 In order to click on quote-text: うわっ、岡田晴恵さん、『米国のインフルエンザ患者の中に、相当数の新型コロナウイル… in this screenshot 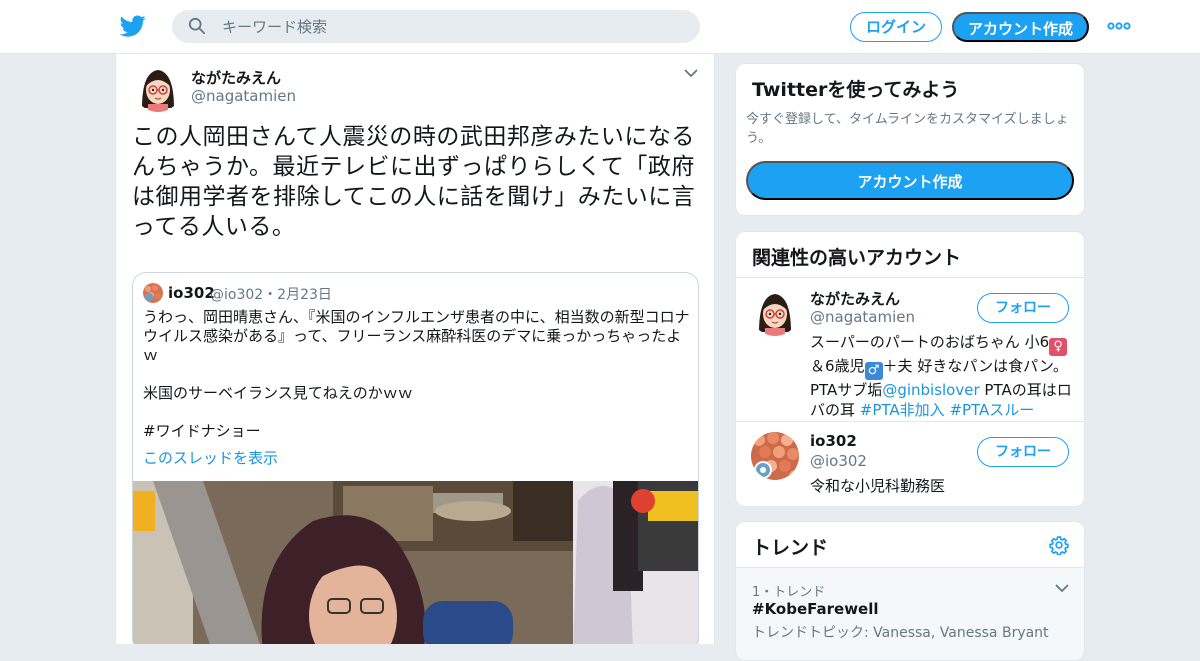, I will do `click(416, 374)`.